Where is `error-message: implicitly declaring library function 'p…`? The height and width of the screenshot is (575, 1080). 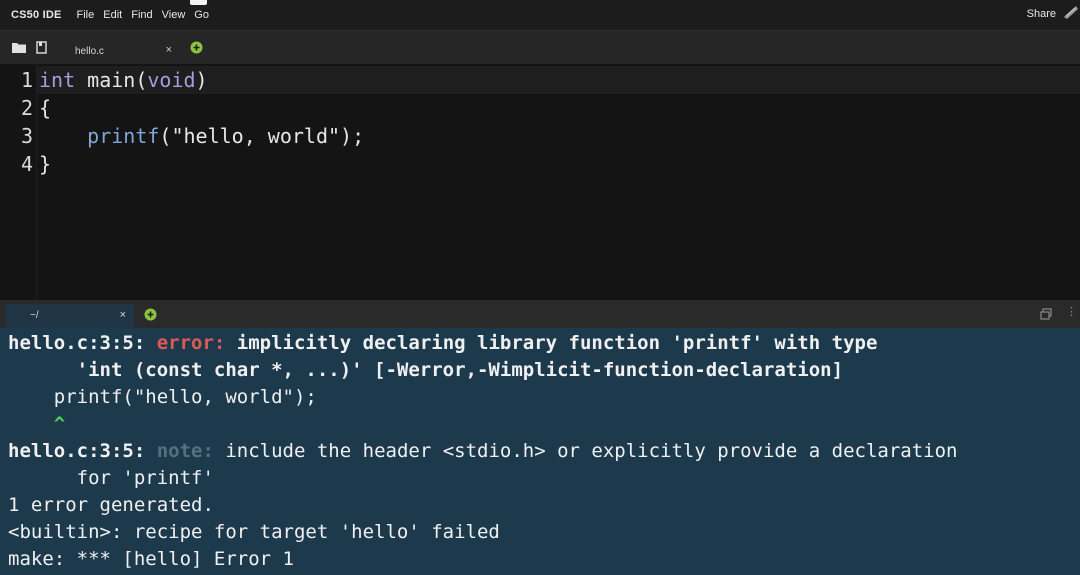
error-message: implicitly declaring library function 'p… is located at coordinates (551, 343).